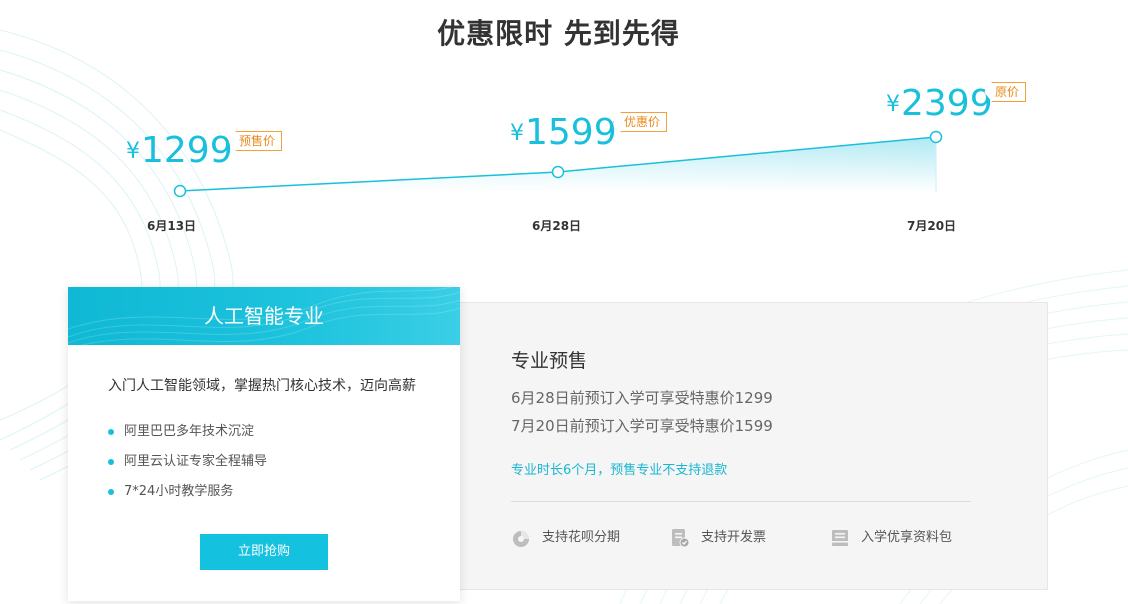 This screenshot has width=1128, height=604. I want to click on price-label-1: ¥1299, so click(179, 150).